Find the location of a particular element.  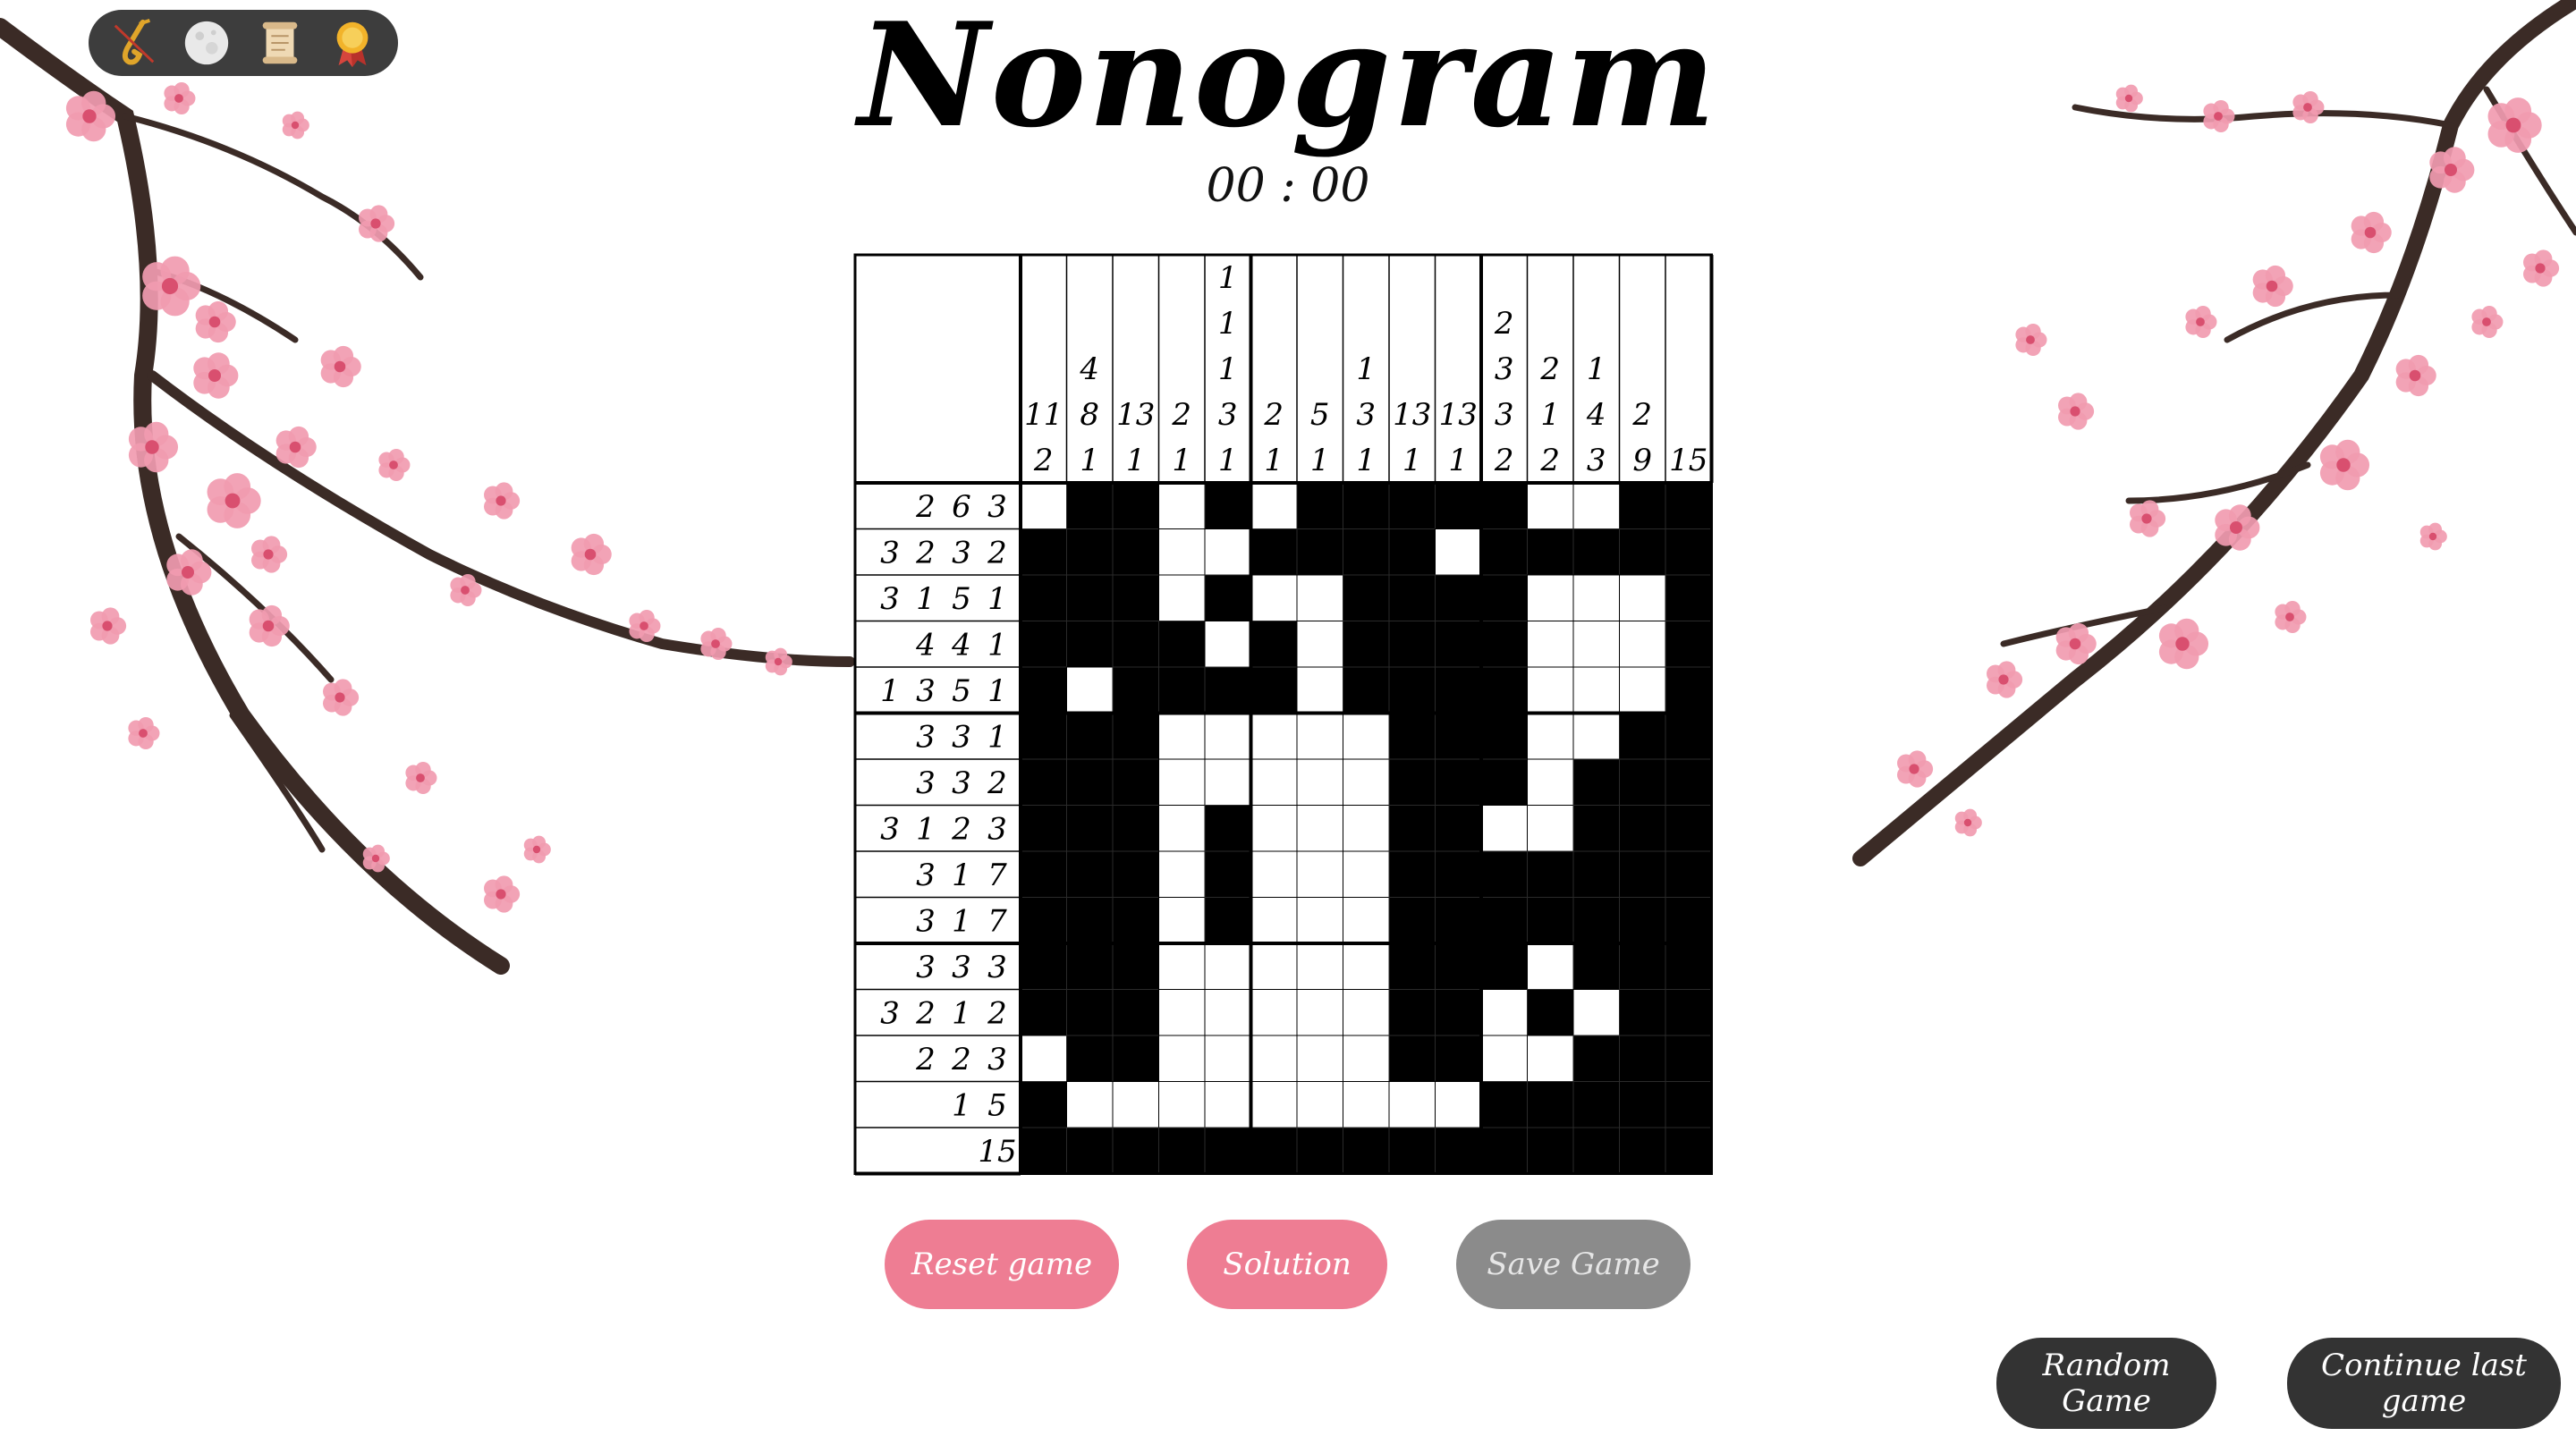

reset-game-button: Reset game is located at coordinates (1002, 1264).